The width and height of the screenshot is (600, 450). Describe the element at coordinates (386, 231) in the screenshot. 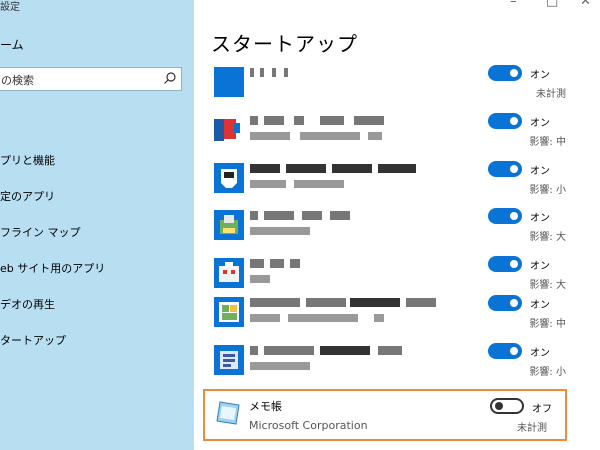

I see `startup-app-row: オン 影響: 大` at that location.